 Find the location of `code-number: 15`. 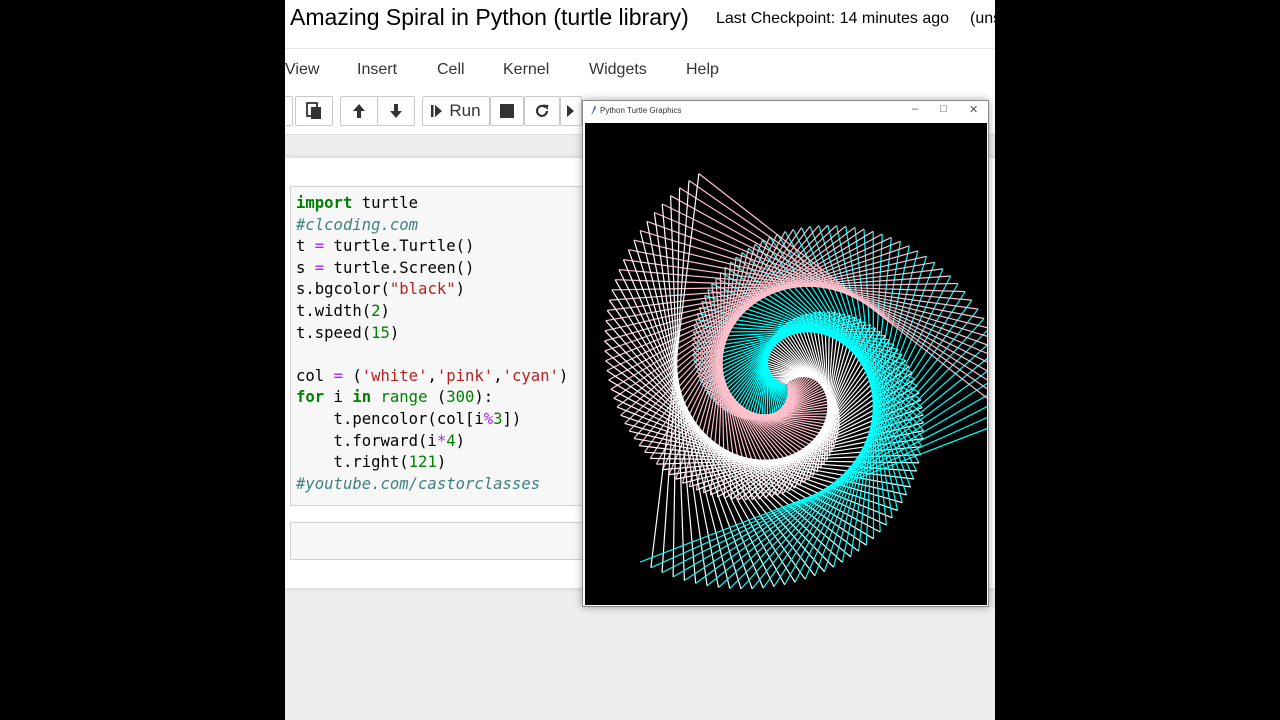

code-number: 15 is located at coordinates (380, 332).